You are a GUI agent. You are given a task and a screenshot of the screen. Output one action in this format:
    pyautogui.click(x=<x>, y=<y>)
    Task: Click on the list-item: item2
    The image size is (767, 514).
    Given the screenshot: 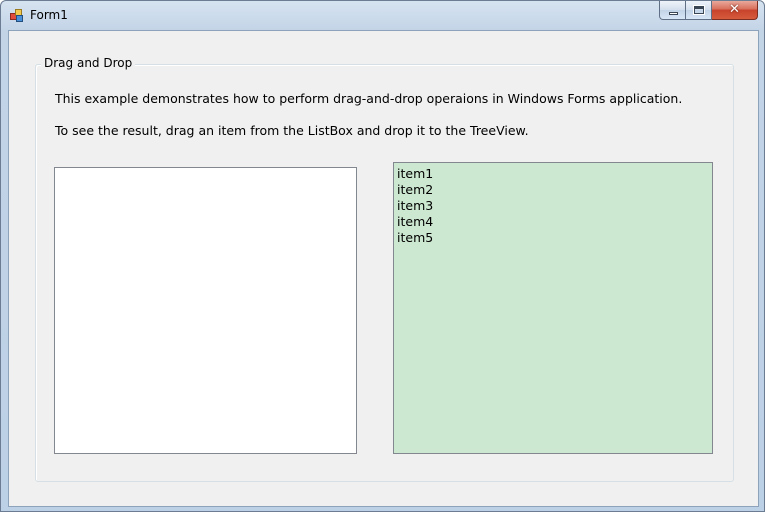 What is the action you would take?
    pyautogui.click(x=554, y=190)
    